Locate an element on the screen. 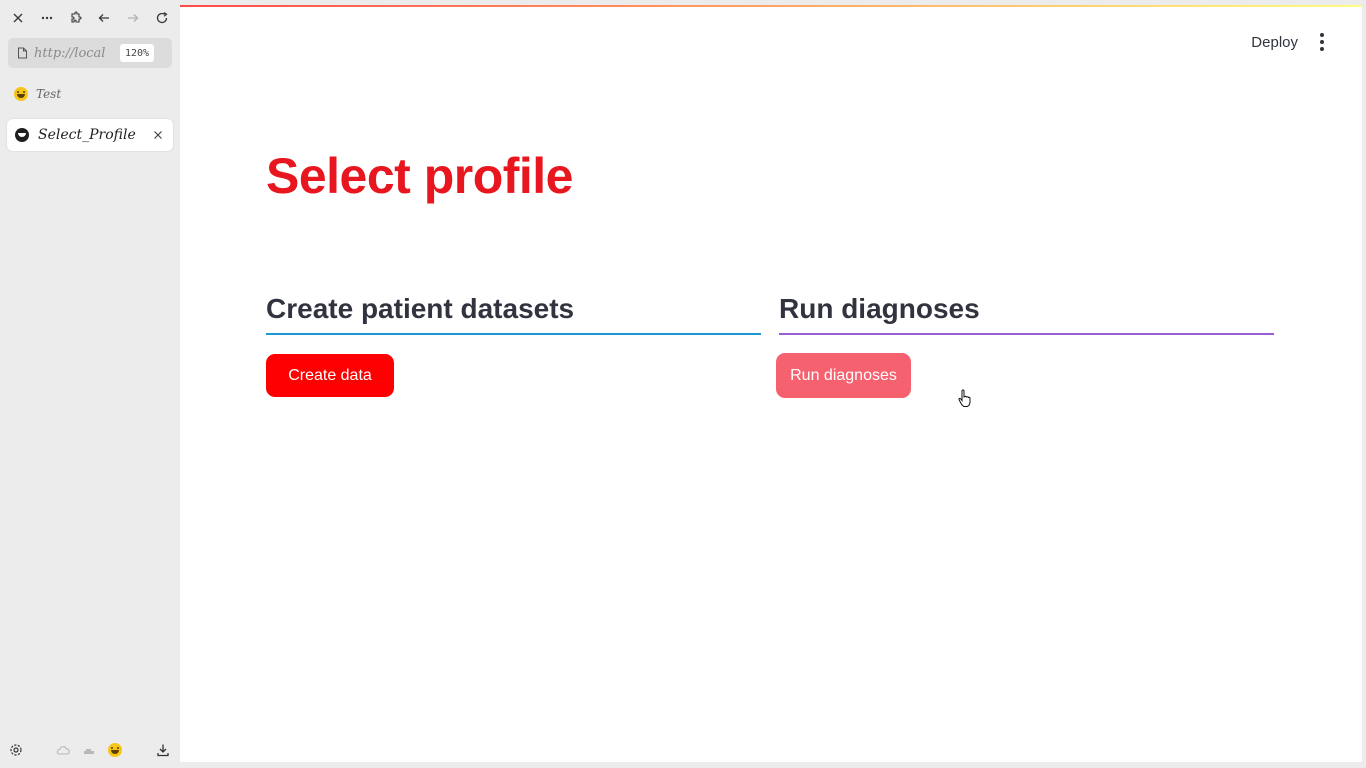 This screenshot has width=1366, height=768. puzzle-icon is located at coordinates (76, 18).